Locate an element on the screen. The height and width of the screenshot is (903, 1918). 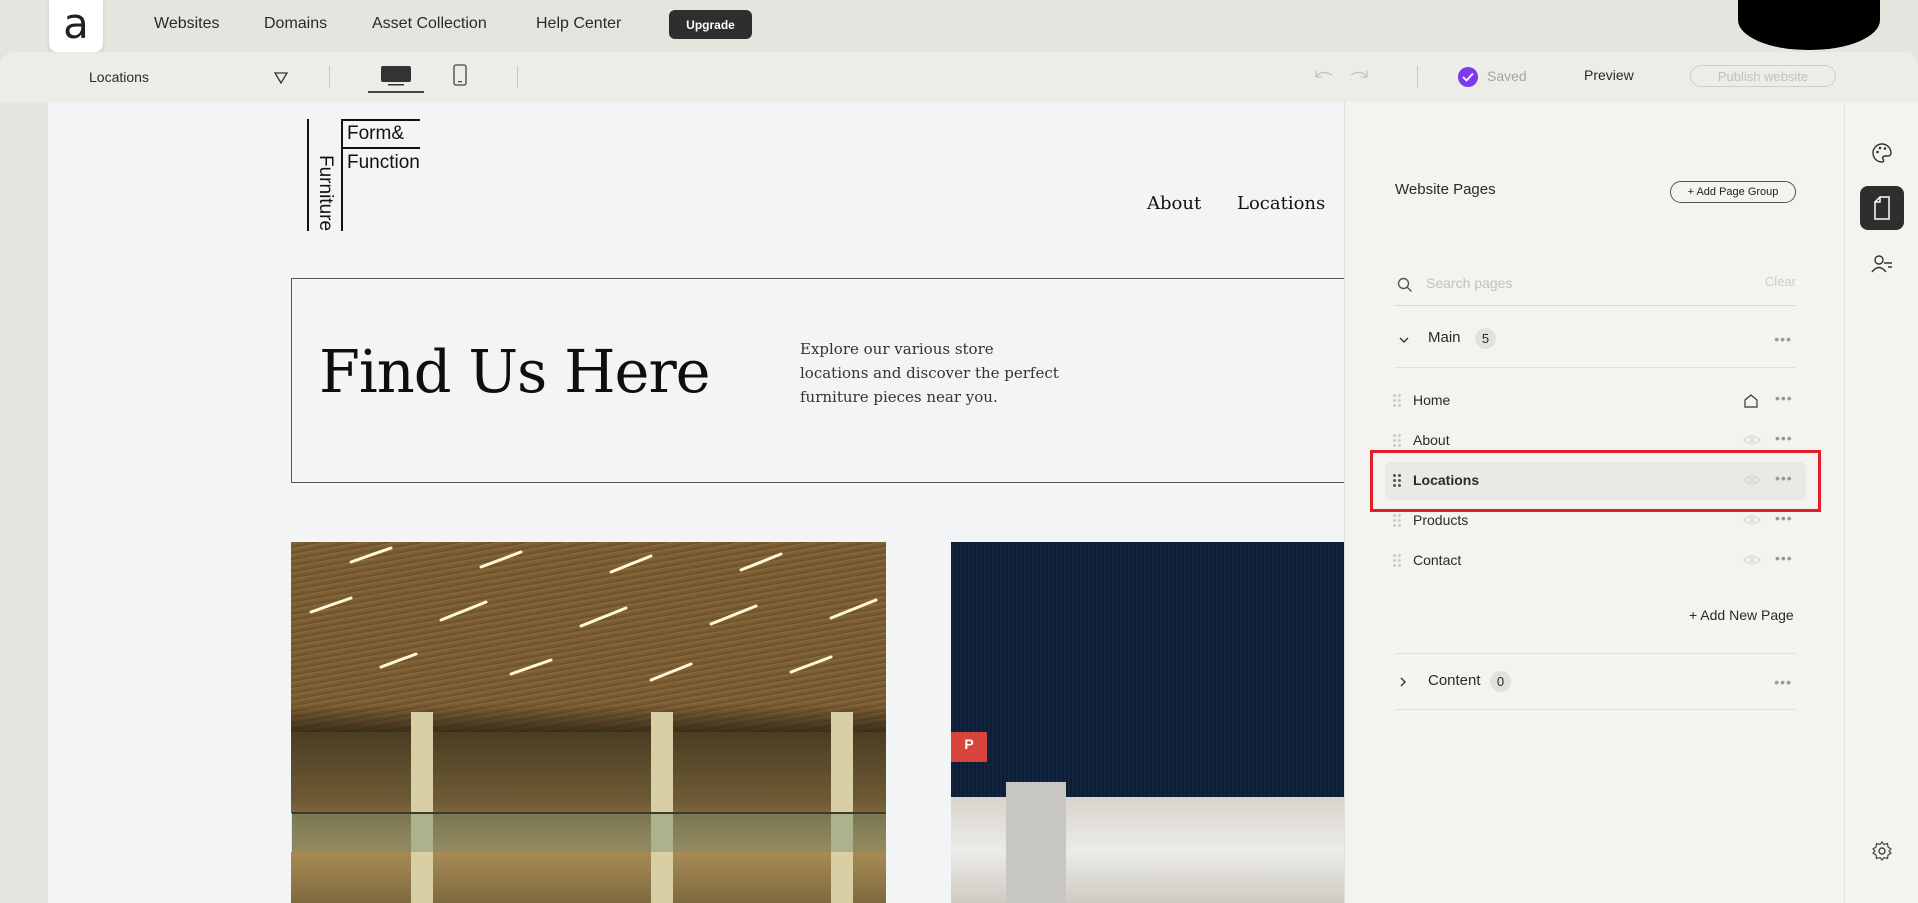
store-photo-mall is located at coordinates (588, 722).